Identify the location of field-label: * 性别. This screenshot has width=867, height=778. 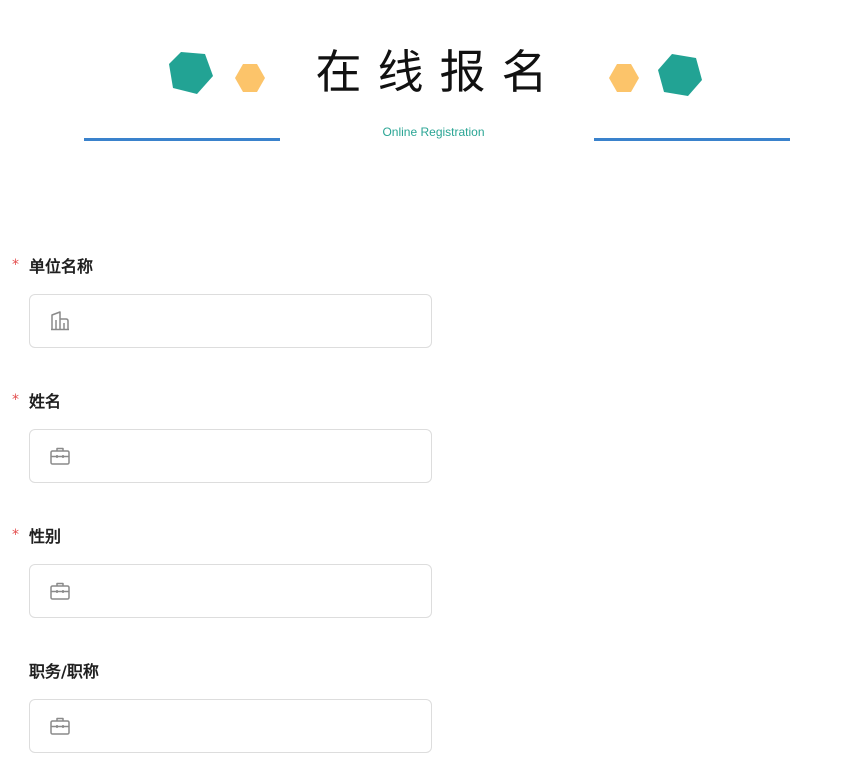
(36, 535).